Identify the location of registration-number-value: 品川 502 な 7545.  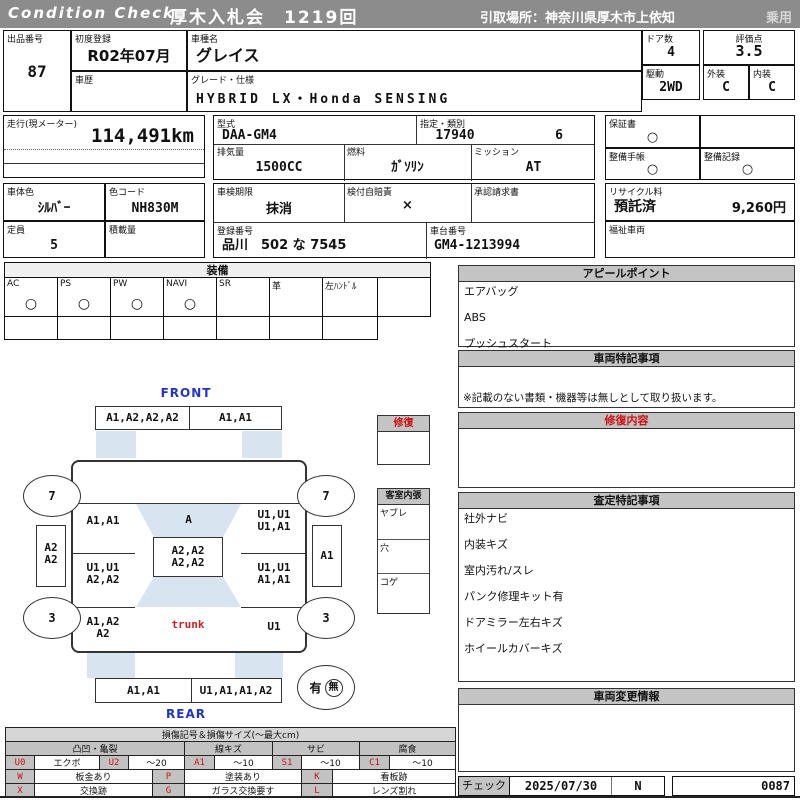
(284, 245).